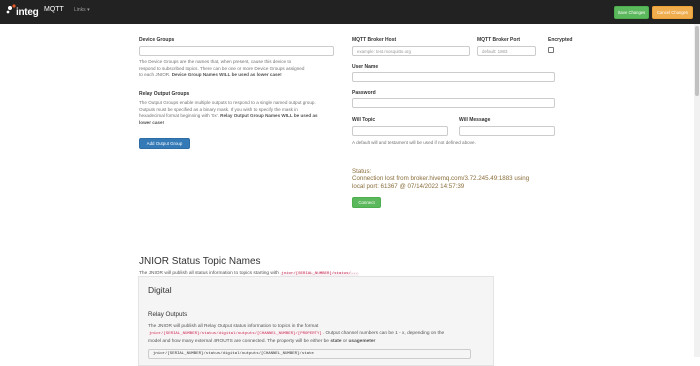 The height and width of the screenshot is (366, 700). What do you see at coordinates (365, 67) in the screenshot?
I see `user-name-label: User Name` at bounding box center [365, 67].